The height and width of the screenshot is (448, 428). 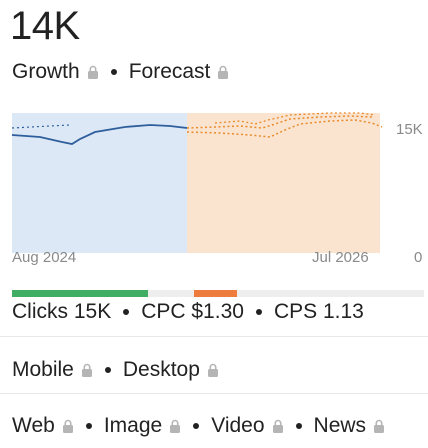 What do you see at coordinates (409, 129) in the screenshot?
I see `y-axis-max-label: 15K` at bounding box center [409, 129].